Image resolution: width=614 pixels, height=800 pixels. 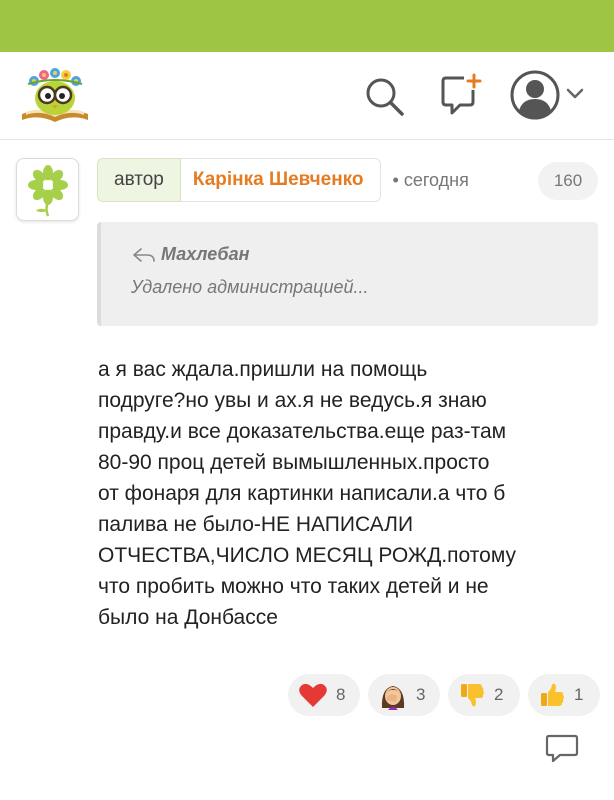 I want to click on reaction-thumbs-down-button: 2, so click(x=484, y=695).